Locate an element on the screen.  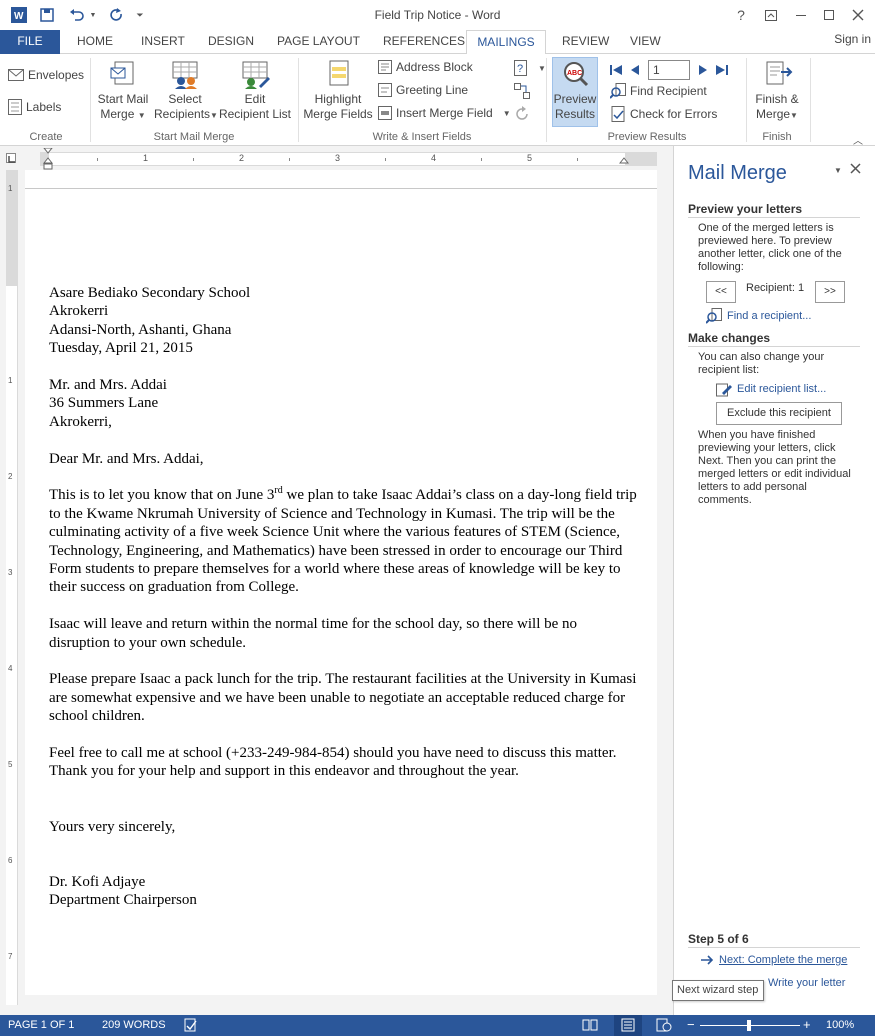
tab-references: REFERENCES is located at coordinates (424, 42).